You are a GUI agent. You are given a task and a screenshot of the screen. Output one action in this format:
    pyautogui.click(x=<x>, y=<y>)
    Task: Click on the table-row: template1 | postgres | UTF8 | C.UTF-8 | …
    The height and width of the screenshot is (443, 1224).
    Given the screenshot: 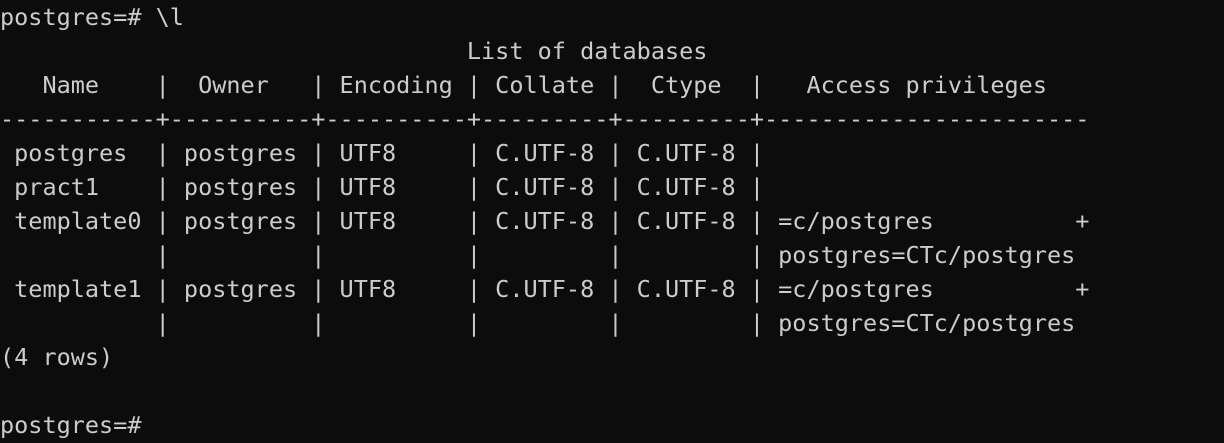 What is the action you would take?
    pyautogui.click(x=545, y=289)
    